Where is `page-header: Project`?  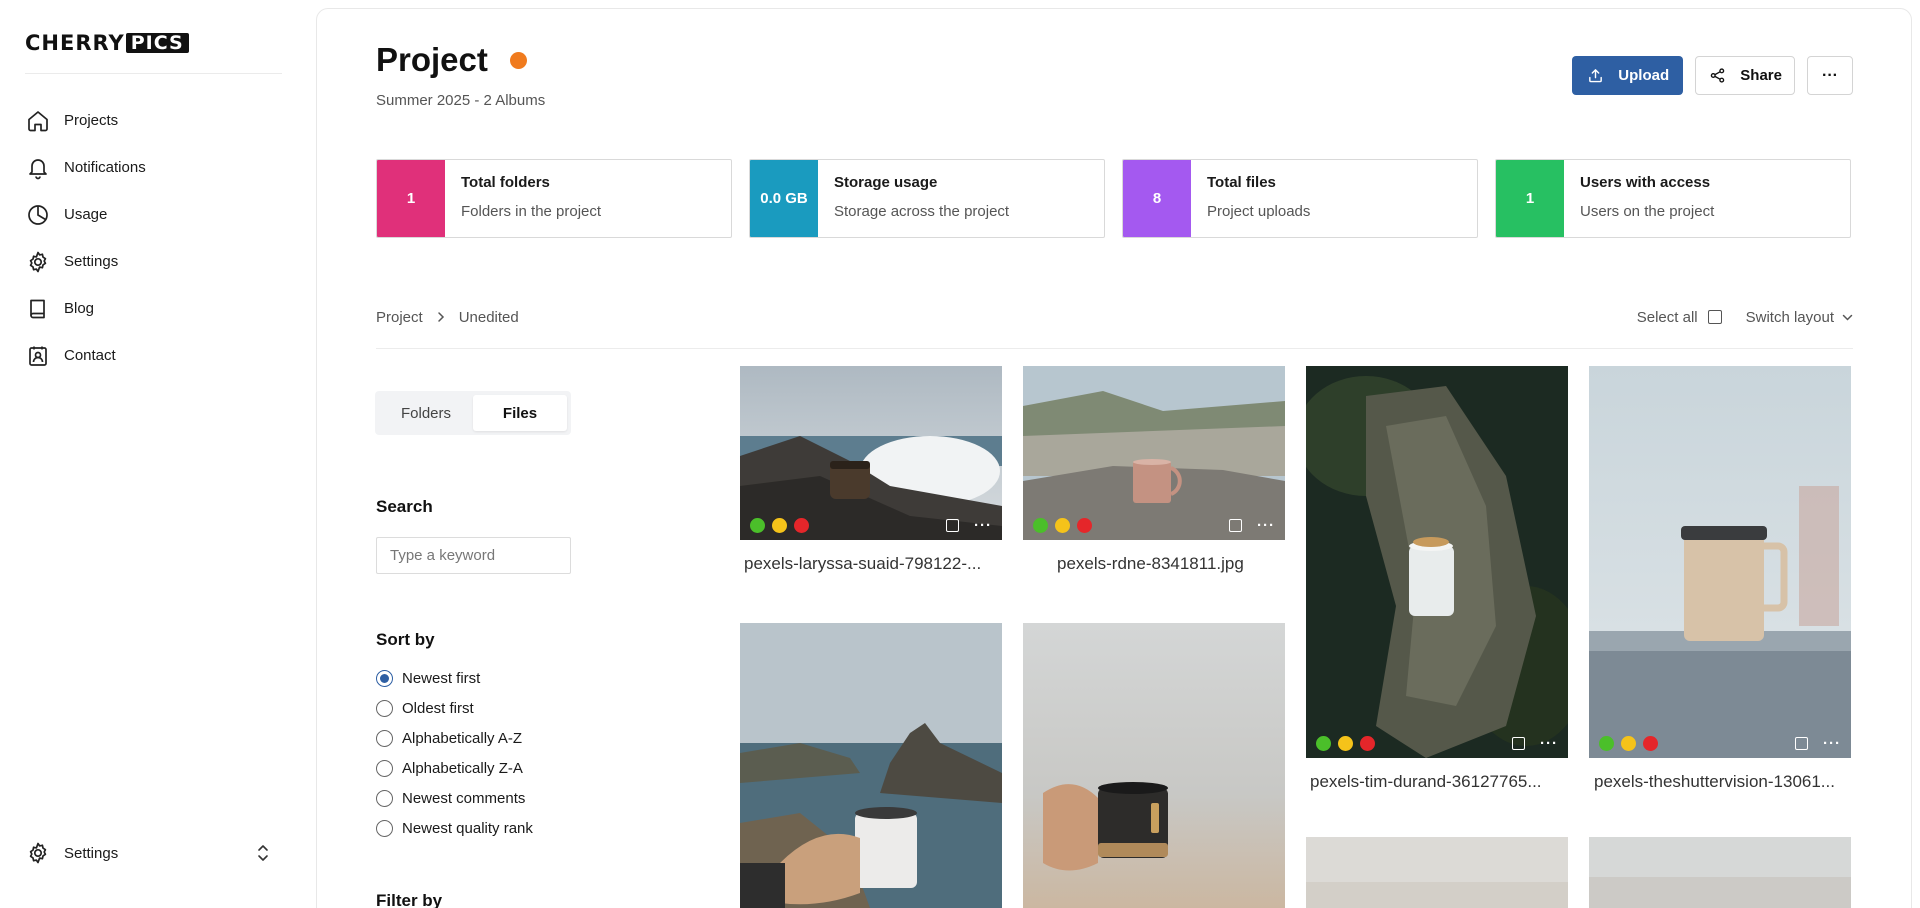 page-header: Project is located at coordinates (451, 60).